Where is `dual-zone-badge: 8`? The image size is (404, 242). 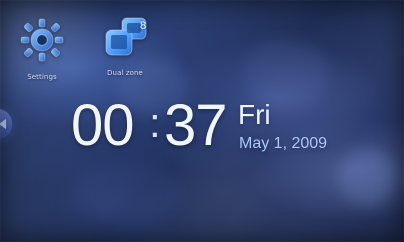
dual-zone-badge: 8 is located at coordinates (143, 26).